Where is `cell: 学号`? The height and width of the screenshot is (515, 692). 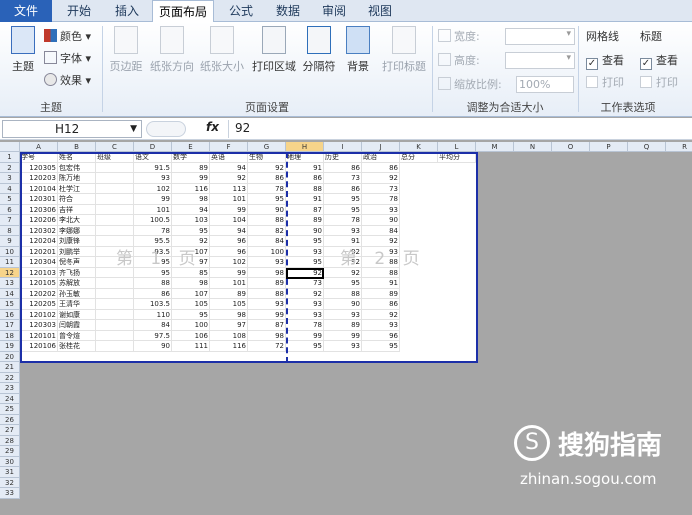 cell: 学号 is located at coordinates (39, 157).